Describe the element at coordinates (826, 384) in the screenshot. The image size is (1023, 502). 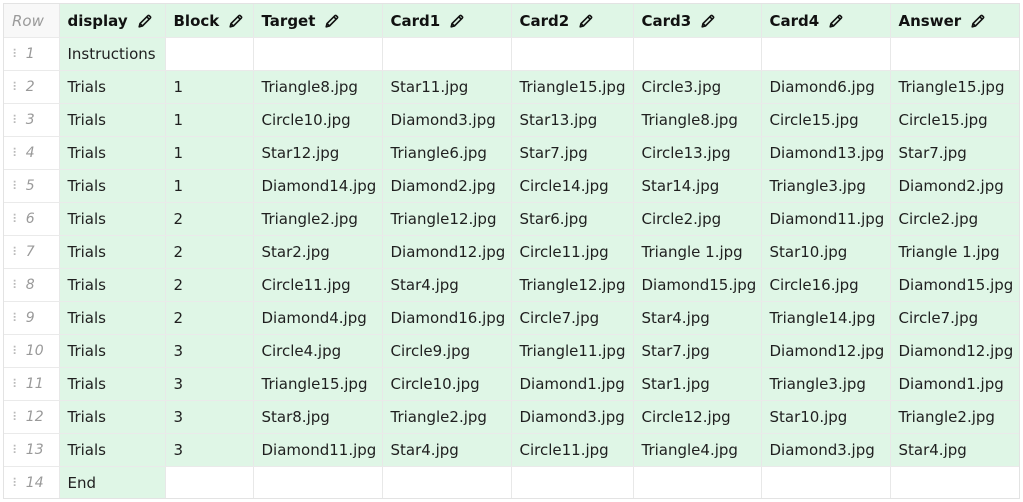
I see `cell-card4: Triangle3.jpg` at that location.